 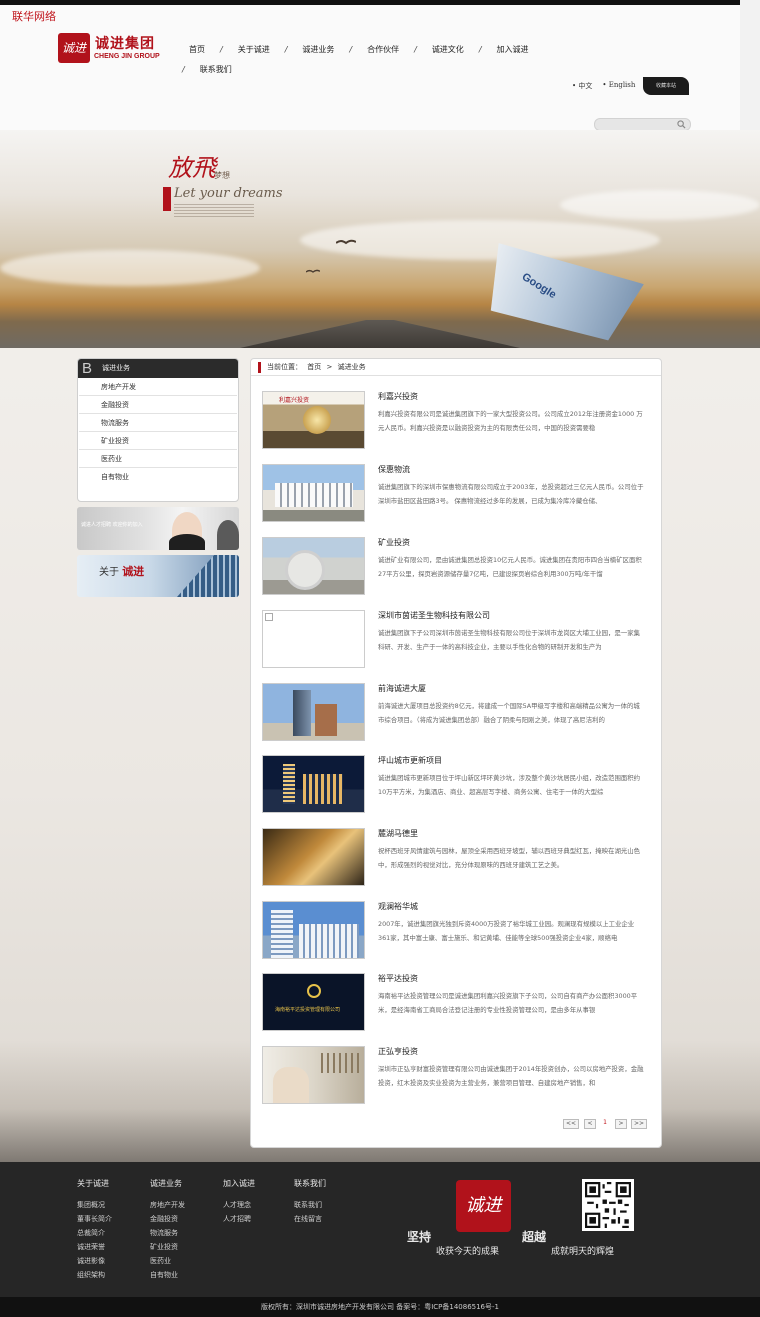 I want to click on footer-col-title: 联系我们, so click(x=310, y=1183).